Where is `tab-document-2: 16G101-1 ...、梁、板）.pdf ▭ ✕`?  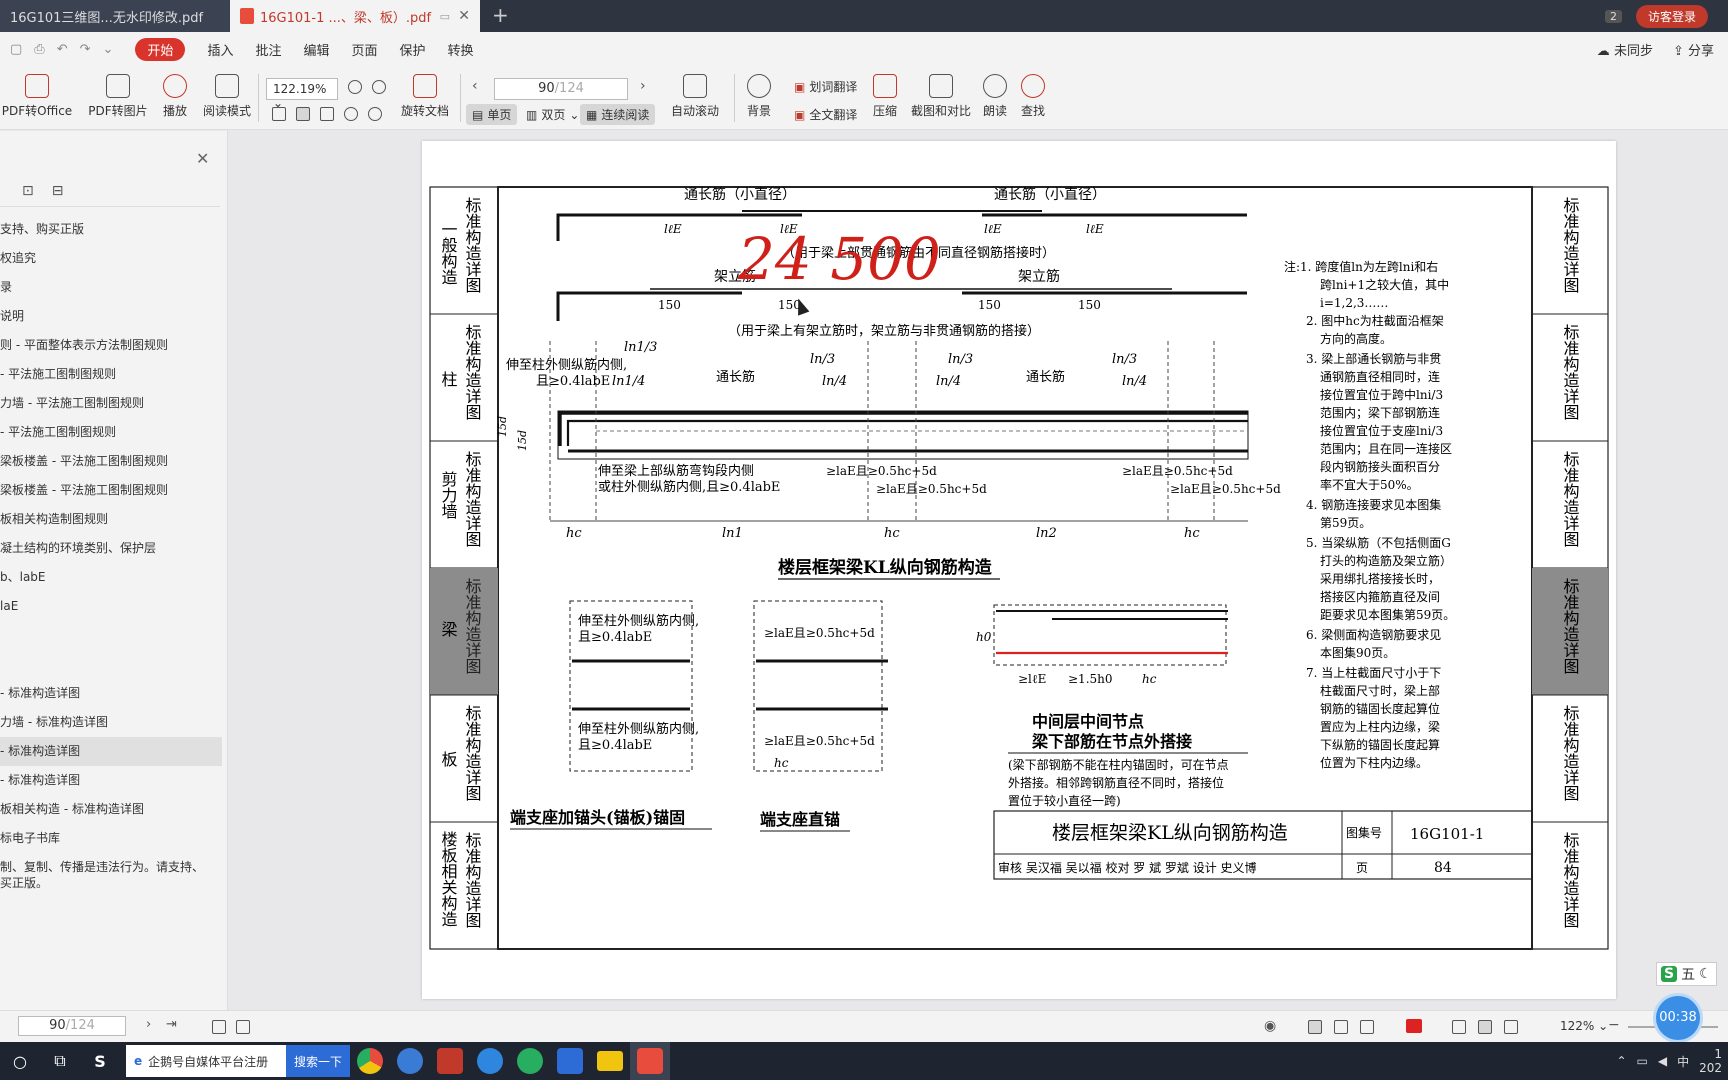
tab-document-2: 16G101-1 ...、梁、板）.pdf ▭ ✕ is located at coordinates (355, 16).